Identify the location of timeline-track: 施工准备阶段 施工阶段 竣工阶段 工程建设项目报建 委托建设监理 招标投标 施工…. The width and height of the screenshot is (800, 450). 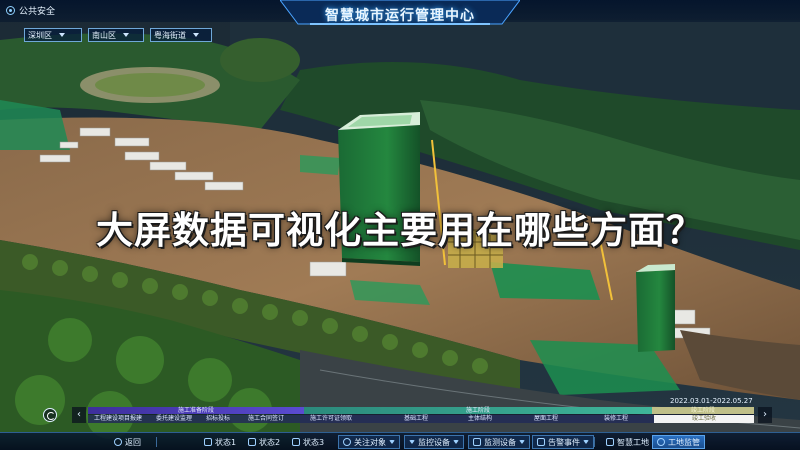
(421, 415).